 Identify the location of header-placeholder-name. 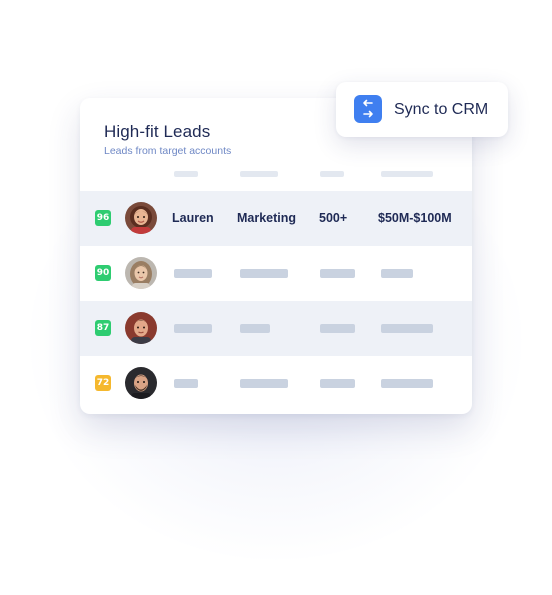
(186, 174).